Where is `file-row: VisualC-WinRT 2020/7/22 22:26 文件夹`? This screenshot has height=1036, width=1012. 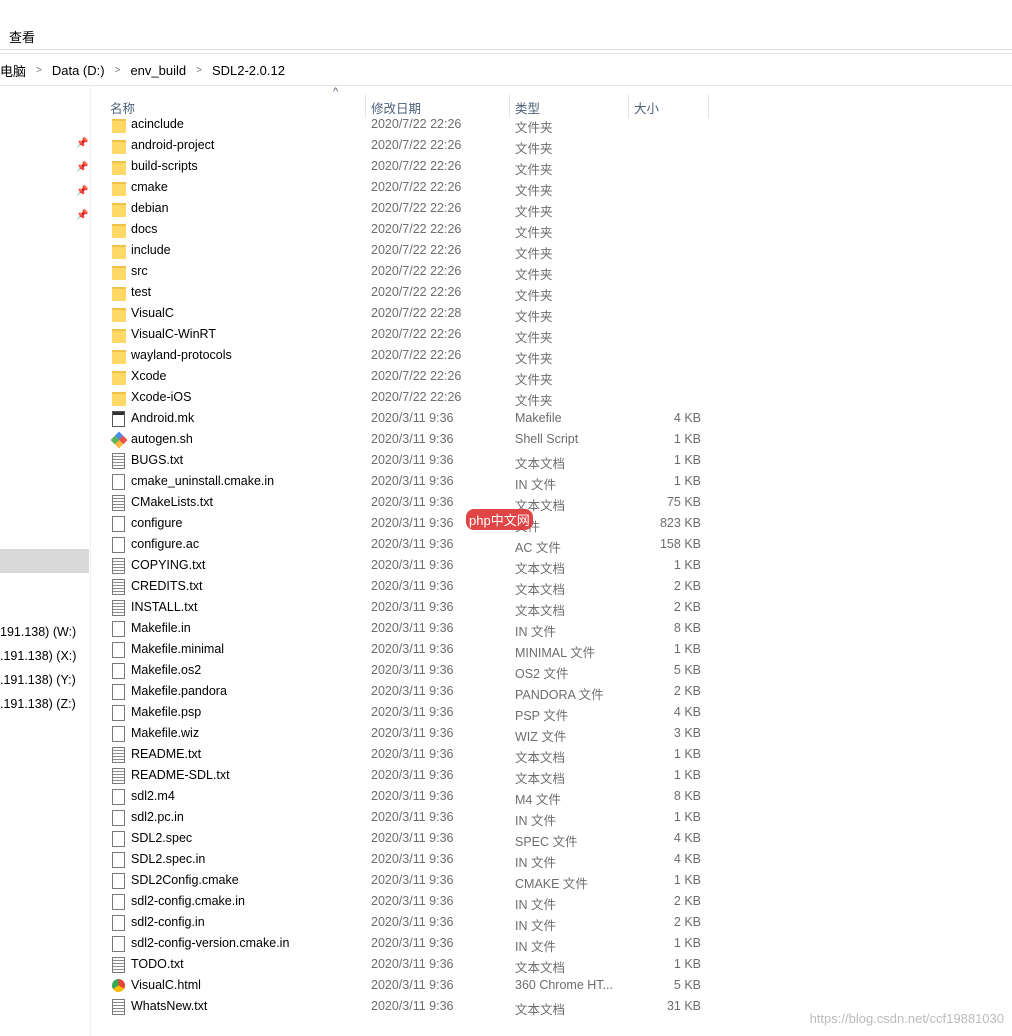
file-row: VisualC-WinRT 2020/7/22 22:26 文件夹 is located at coordinates (409, 334).